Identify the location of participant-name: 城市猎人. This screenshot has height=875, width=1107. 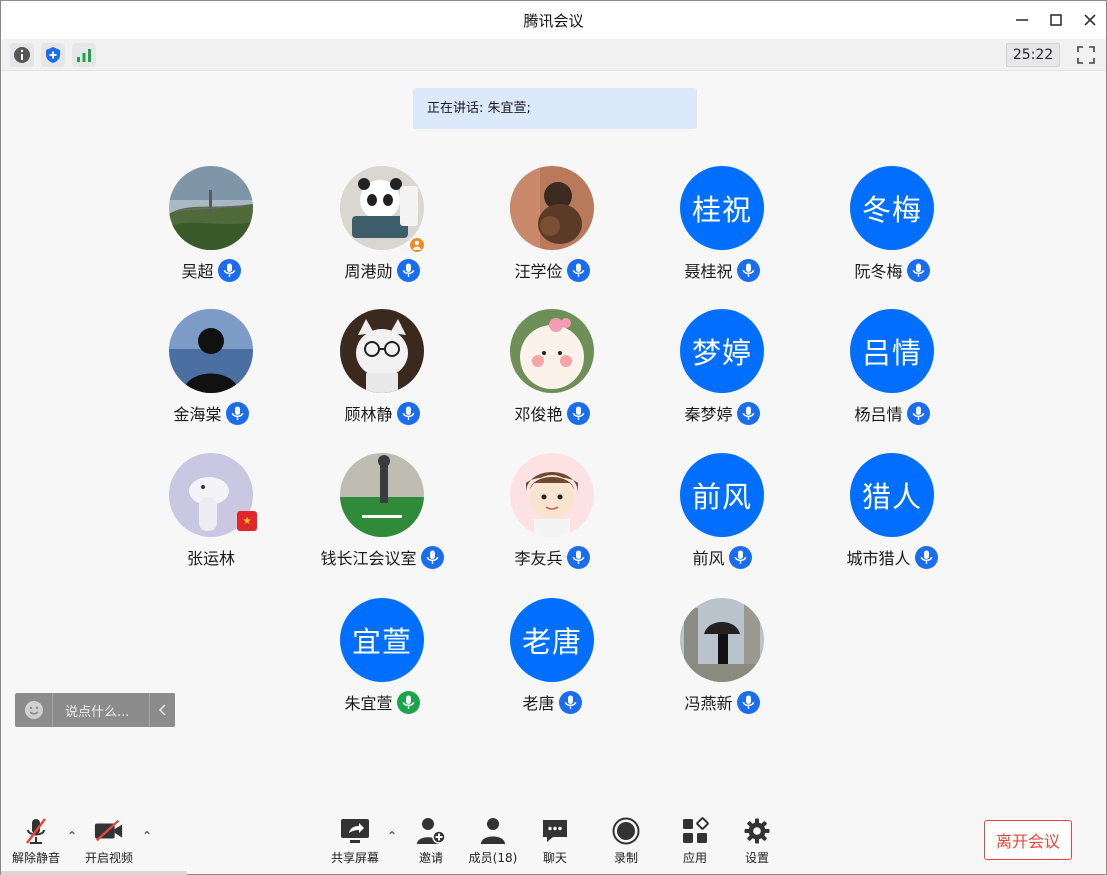
(878, 558).